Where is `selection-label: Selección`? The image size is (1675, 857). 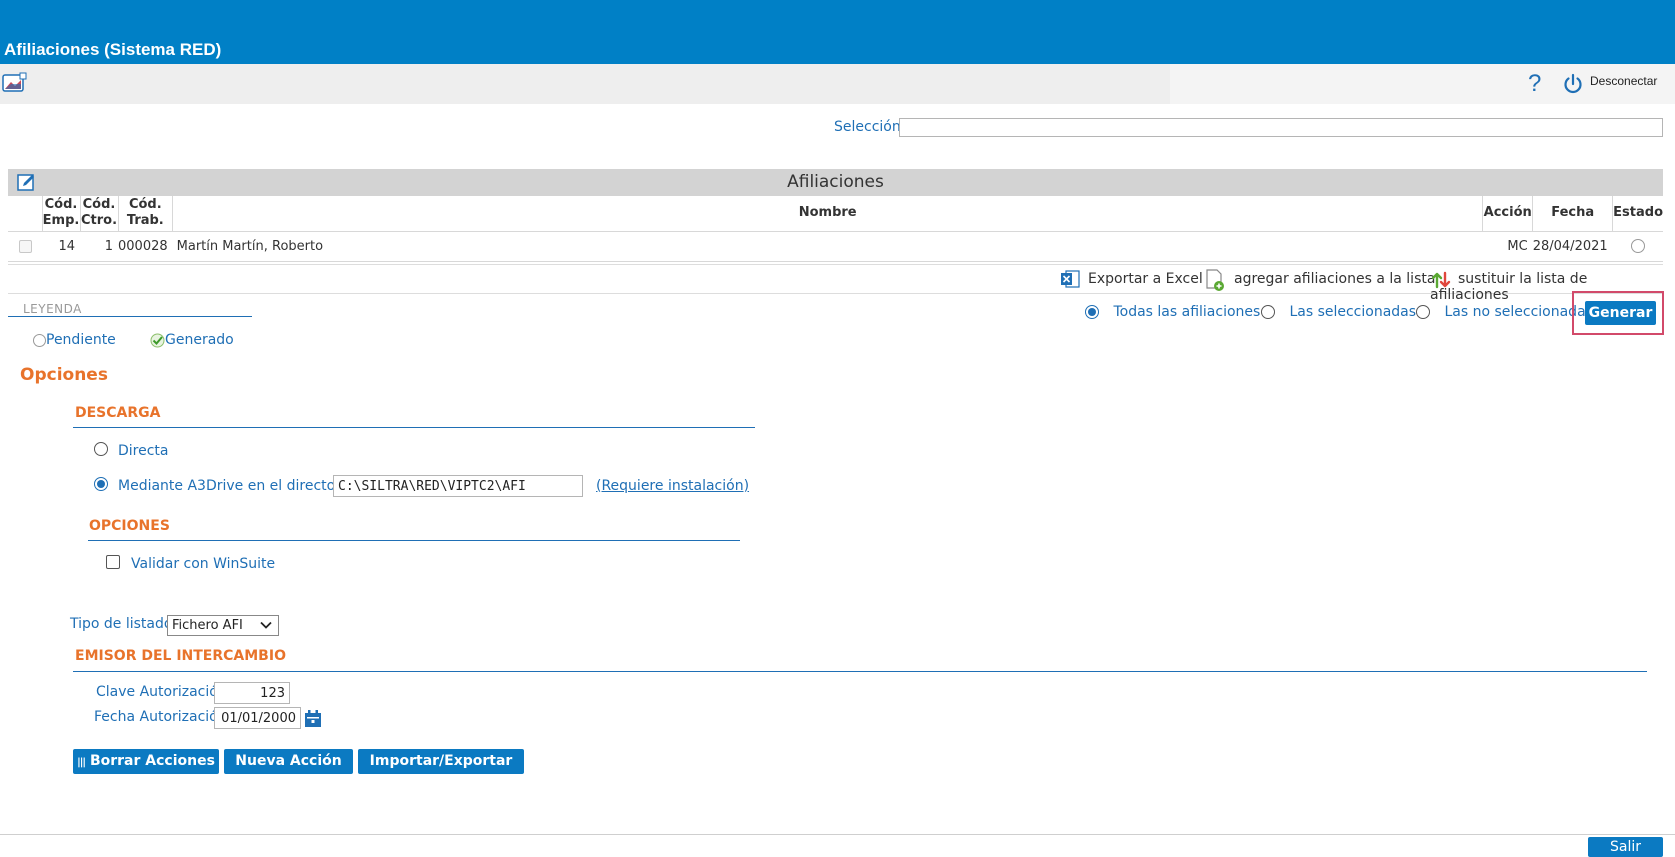
selection-label: Selección is located at coordinates (867, 127).